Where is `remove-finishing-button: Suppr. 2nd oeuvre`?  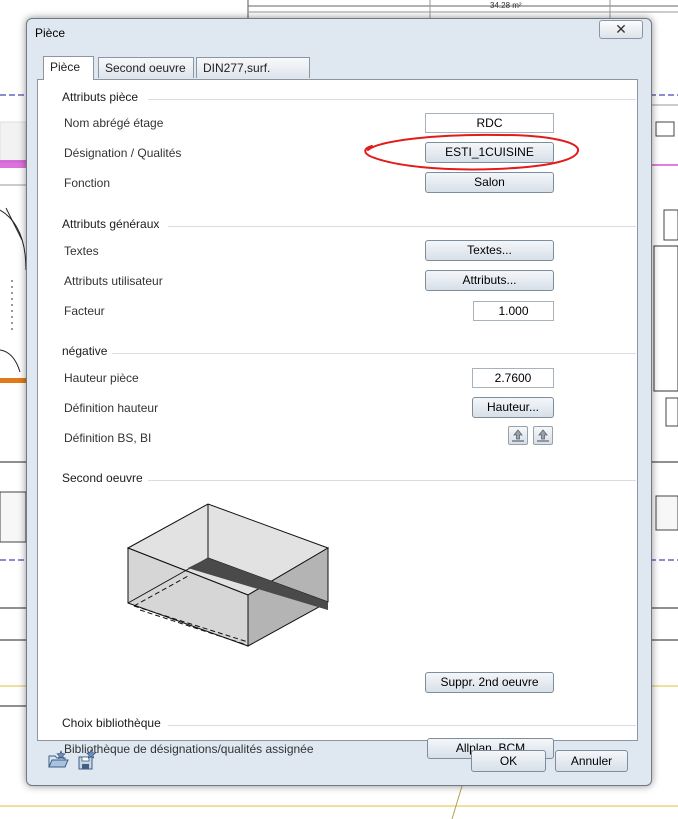
remove-finishing-button: Suppr. 2nd oeuvre is located at coordinates (489, 682).